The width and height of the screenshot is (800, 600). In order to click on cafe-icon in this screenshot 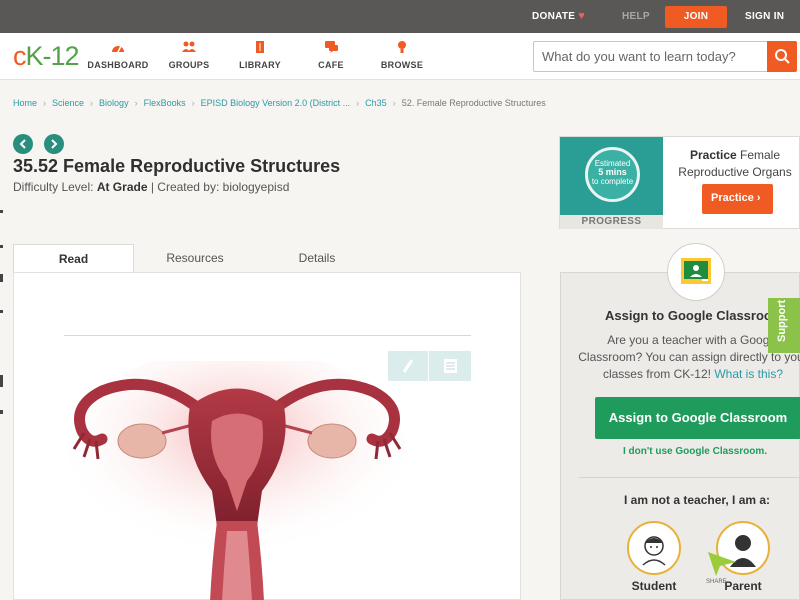, I will do `click(331, 47)`.